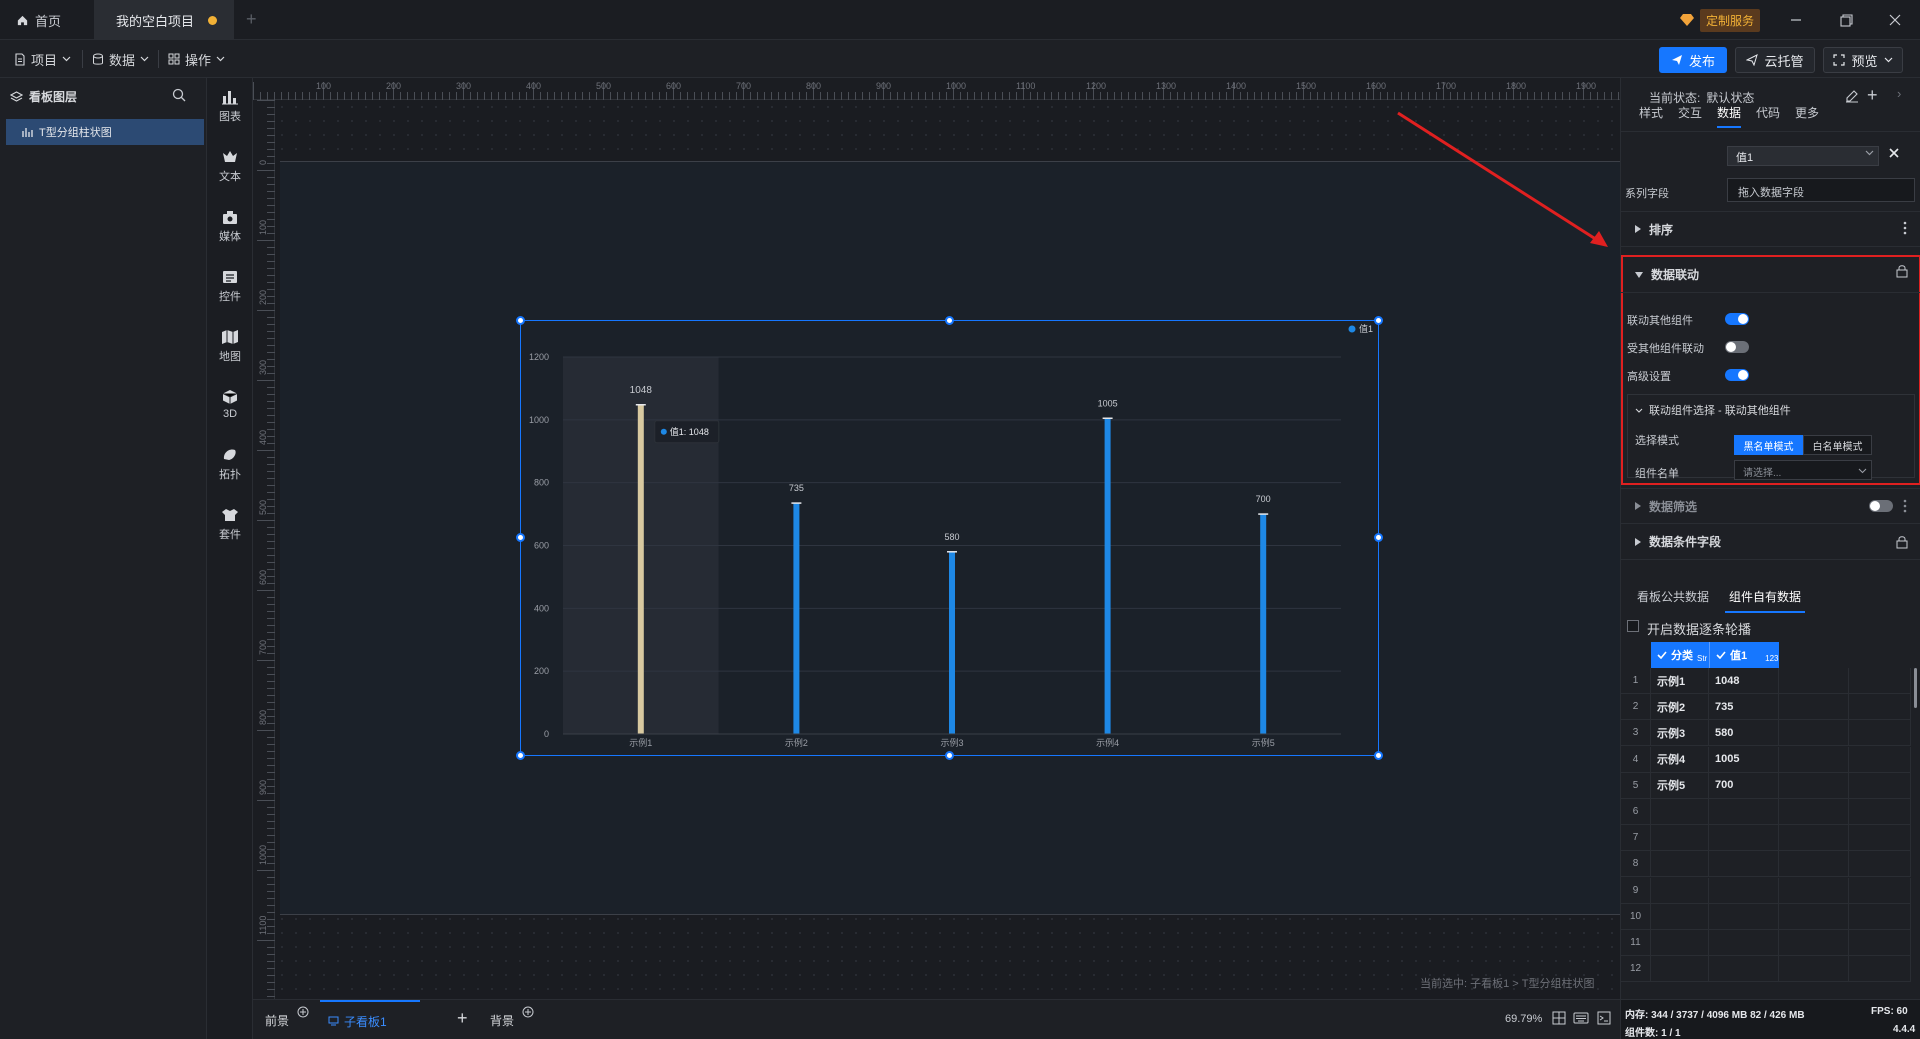 The height and width of the screenshot is (1039, 1920). What do you see at coordinates (1894, 153) in the screenshot?
I see `remove-value-field-button` at bounding box center [1894, 153].